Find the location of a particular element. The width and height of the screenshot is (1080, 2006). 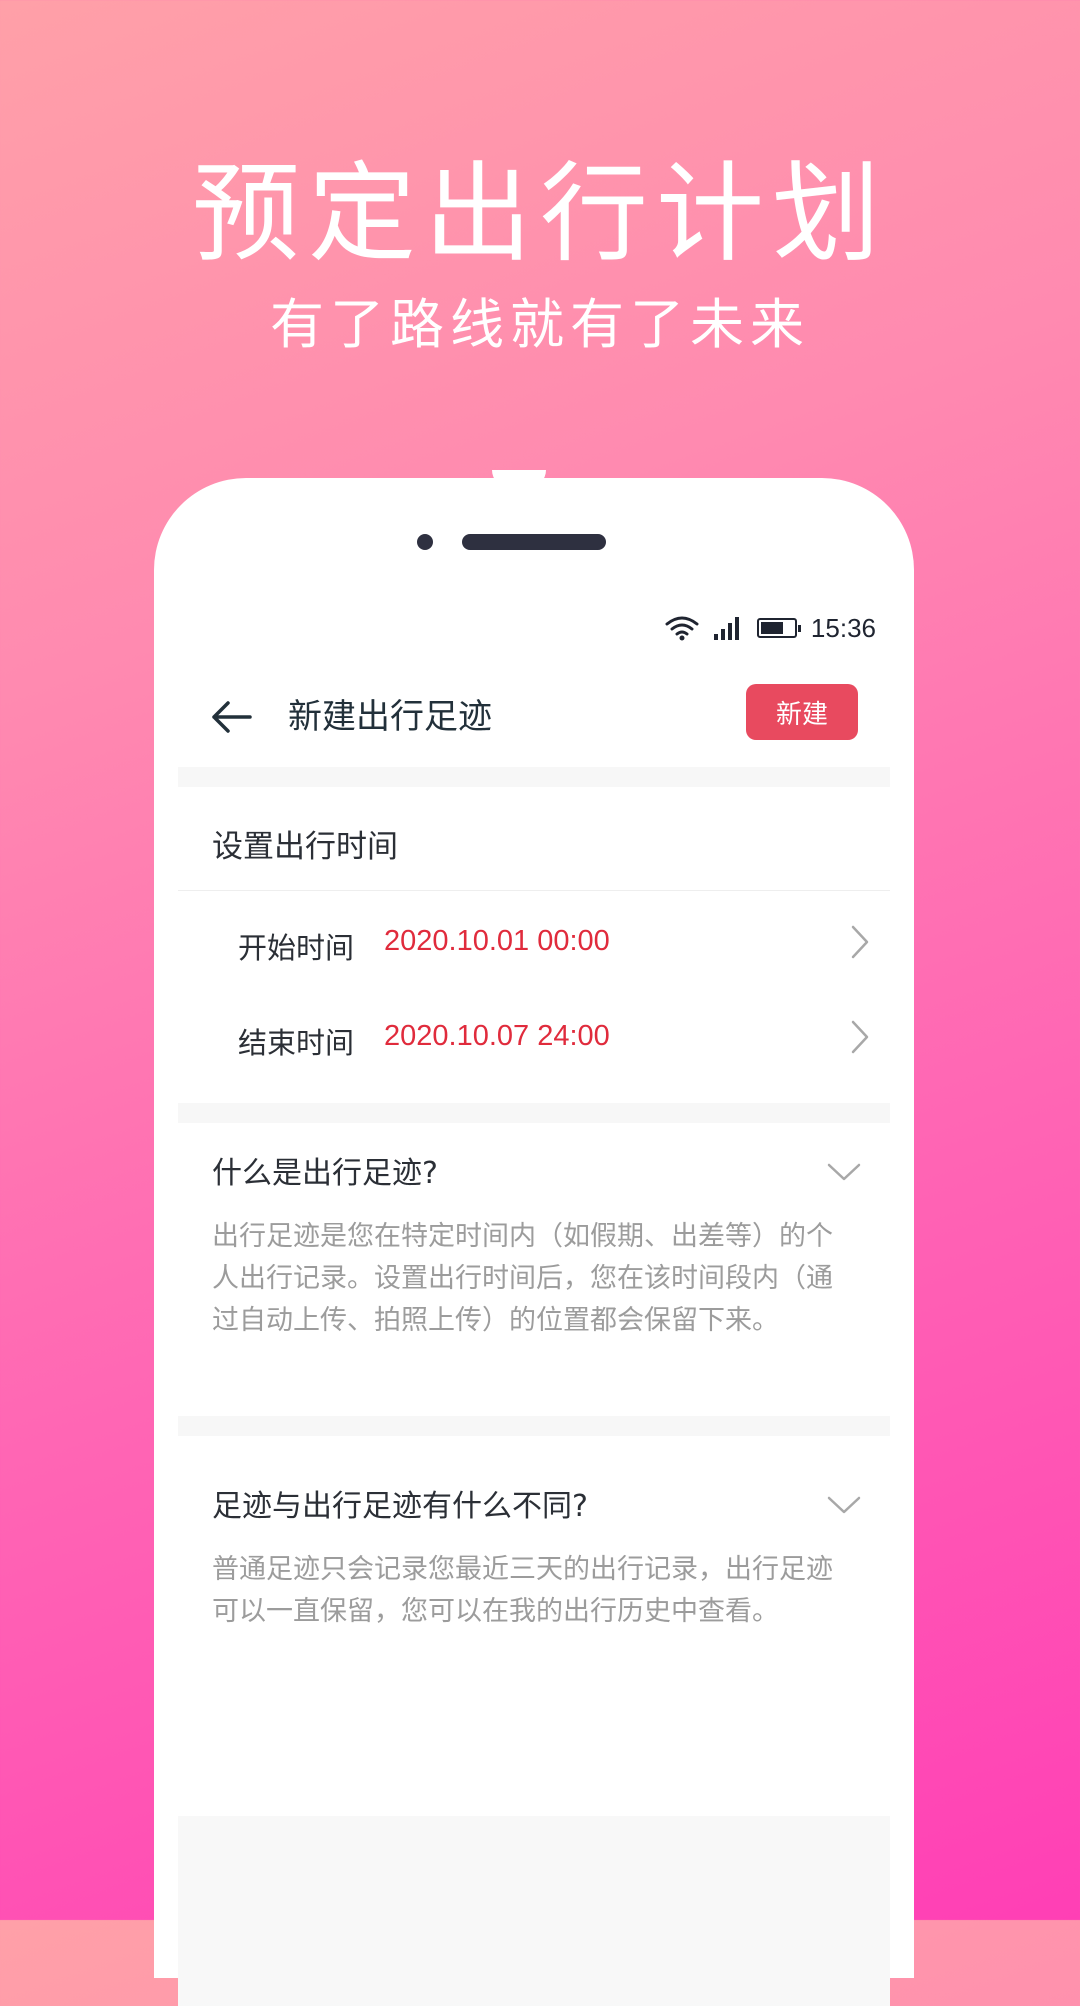

wifi-icon is located at coordinates (682, 628).